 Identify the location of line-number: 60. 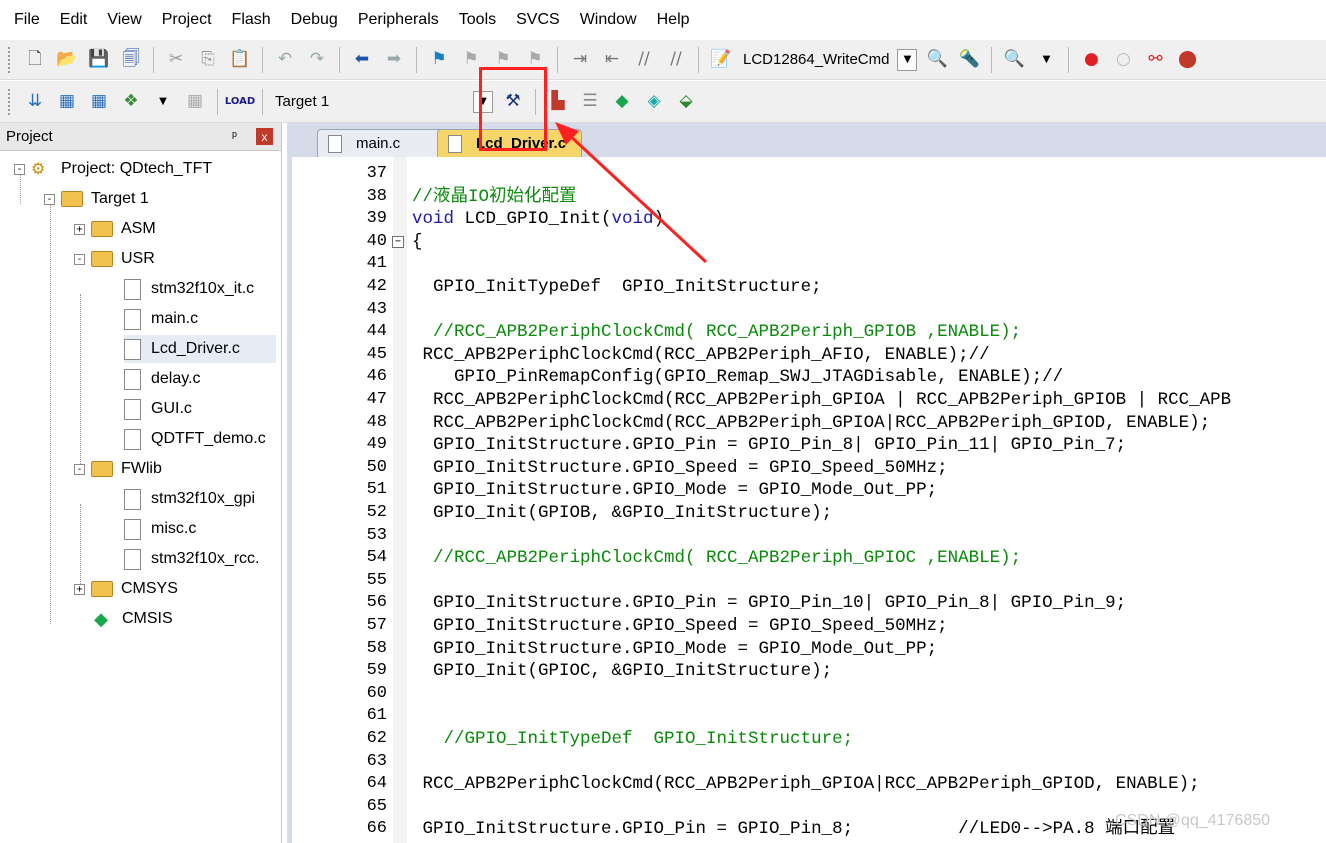
(376, 693).